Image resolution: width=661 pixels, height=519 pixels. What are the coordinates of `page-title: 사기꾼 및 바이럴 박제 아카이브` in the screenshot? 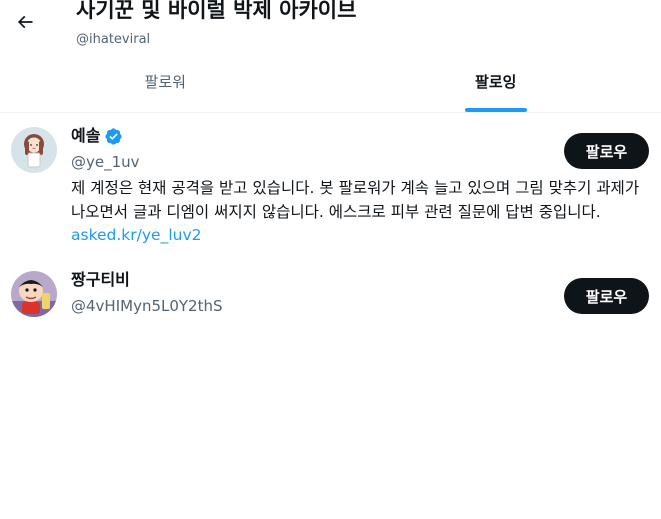 It's located at (216, 11).